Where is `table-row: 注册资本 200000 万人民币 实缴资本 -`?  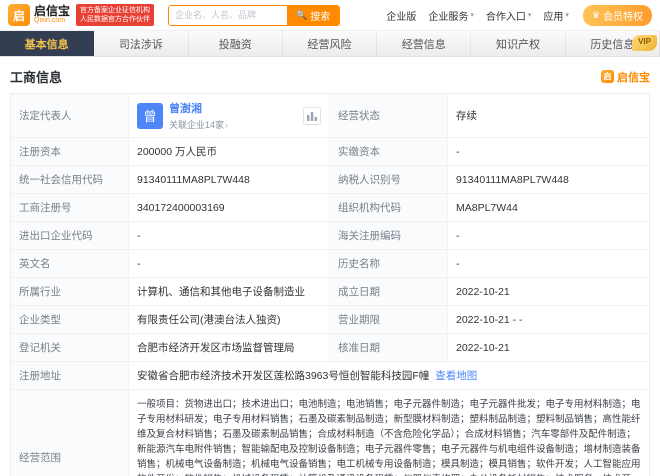 table-row: 注册资本 200000 万人民币 实缴资本 - is located at coordinates (330, 152).